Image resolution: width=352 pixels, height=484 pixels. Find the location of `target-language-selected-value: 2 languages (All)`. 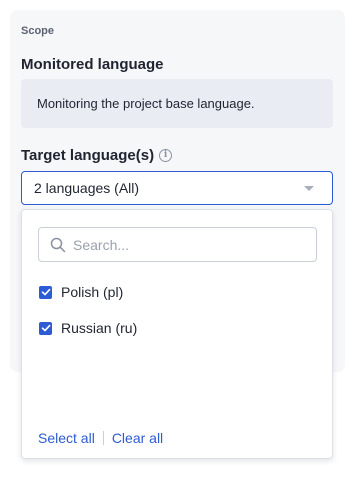

target-language-selected-value: 2 languages (All) is located at coordinates (87, 188).